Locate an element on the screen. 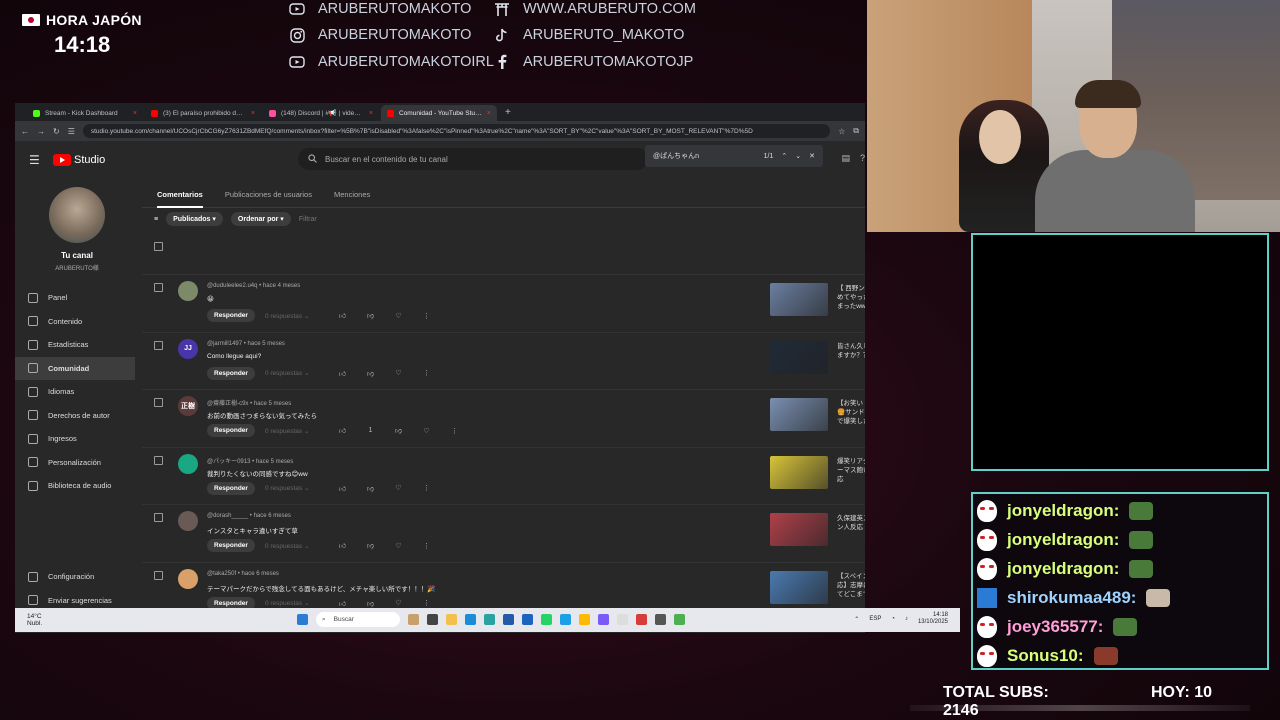  comment-author: @jarmill1497 is located at coordinates (224, 344).